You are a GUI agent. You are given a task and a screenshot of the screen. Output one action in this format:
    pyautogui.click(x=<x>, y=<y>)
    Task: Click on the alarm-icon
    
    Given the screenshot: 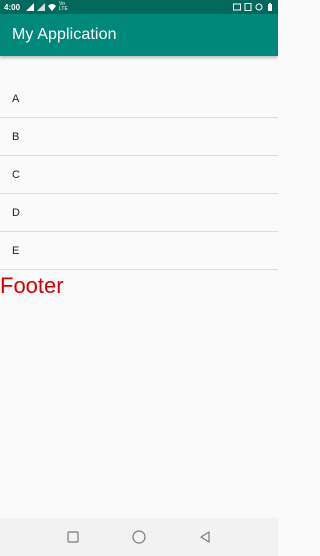 What is the action you would take?
    pyautogui.click(x=259, y=7)
    